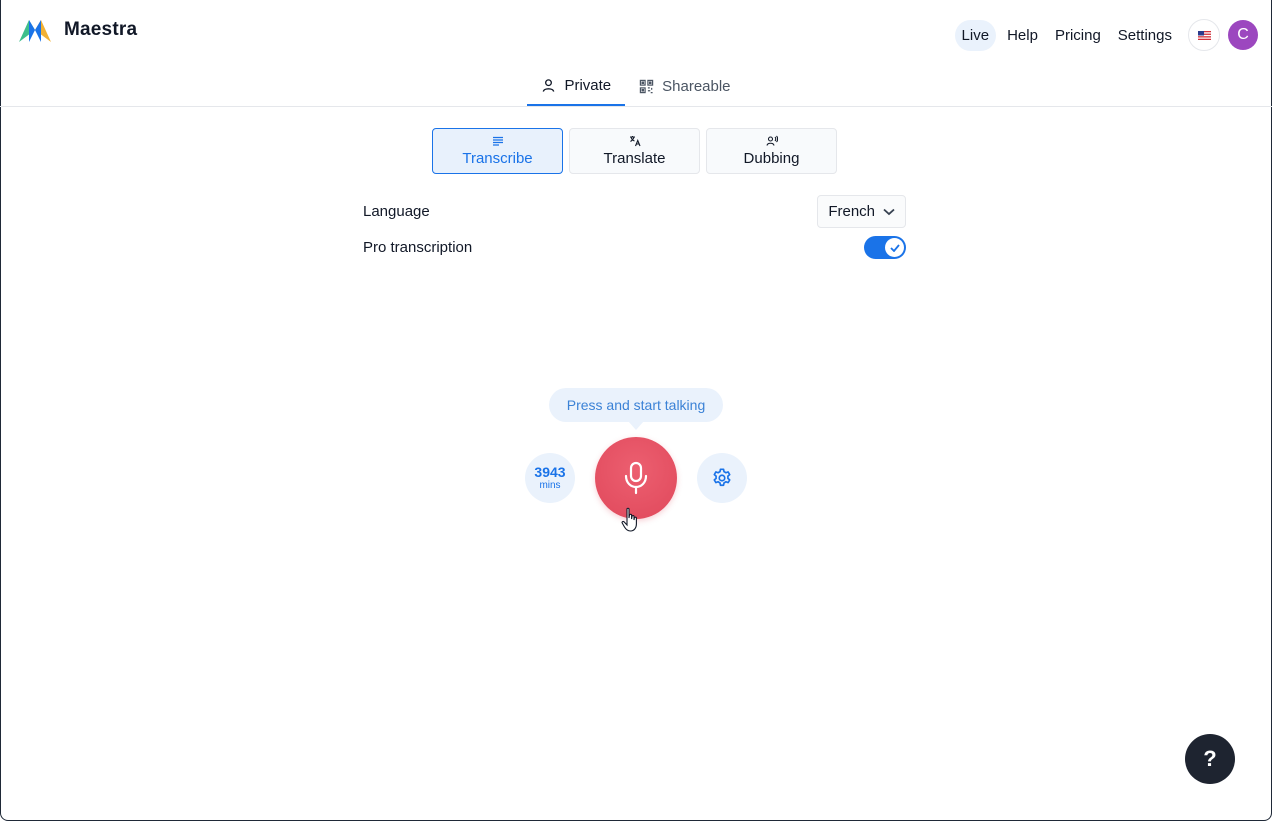  Describe the element at coordinates (396, 211) in the screenshot. I see `language-label: Language` at that location.